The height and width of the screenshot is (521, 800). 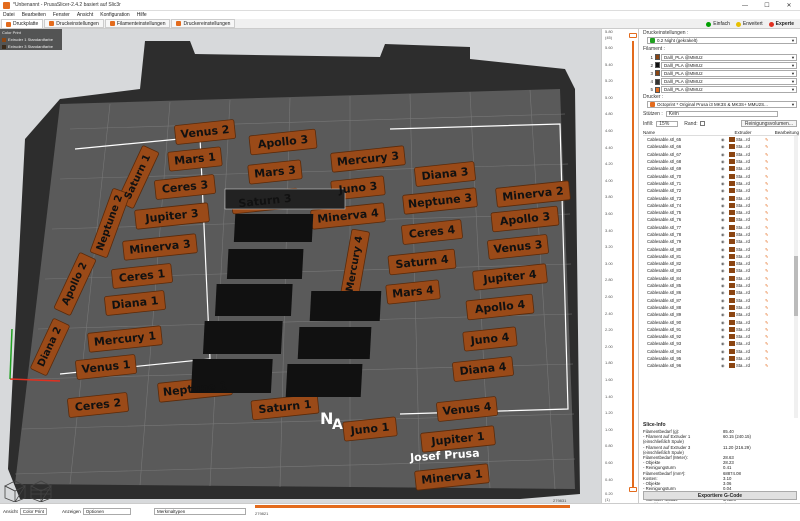 I want to click on mode-simple: Einfach, so click(x=718, y=24).